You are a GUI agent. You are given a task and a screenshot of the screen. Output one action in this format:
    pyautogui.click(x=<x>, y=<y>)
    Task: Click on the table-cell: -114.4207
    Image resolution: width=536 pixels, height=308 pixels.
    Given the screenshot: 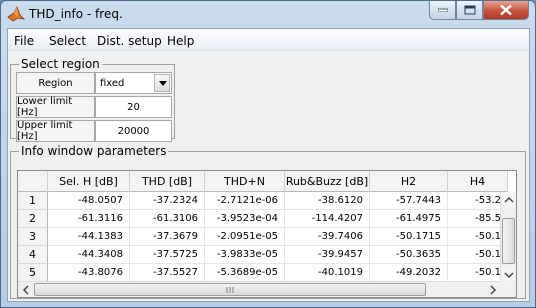 What is the action you would take?
    pyautogui.click(x=327, y=219)
    